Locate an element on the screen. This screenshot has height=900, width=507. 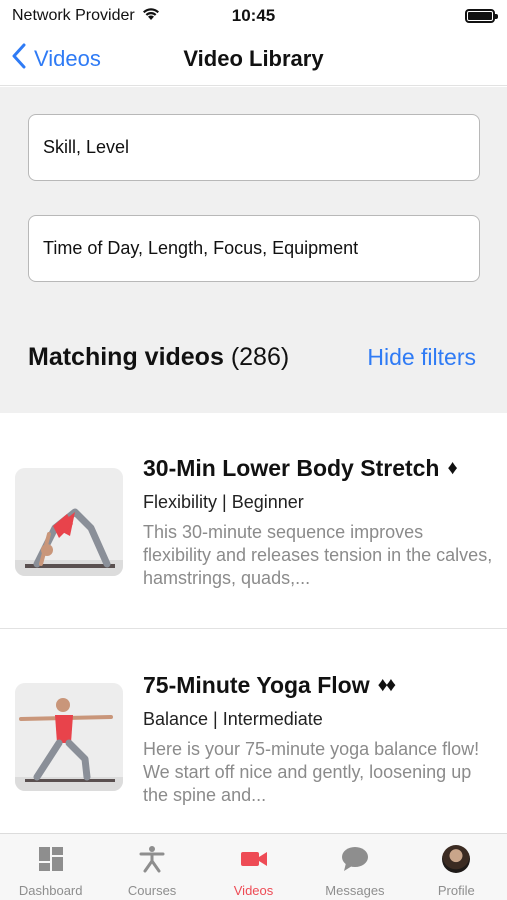
tab-profile: Profile is located at coordinates (456, 867).